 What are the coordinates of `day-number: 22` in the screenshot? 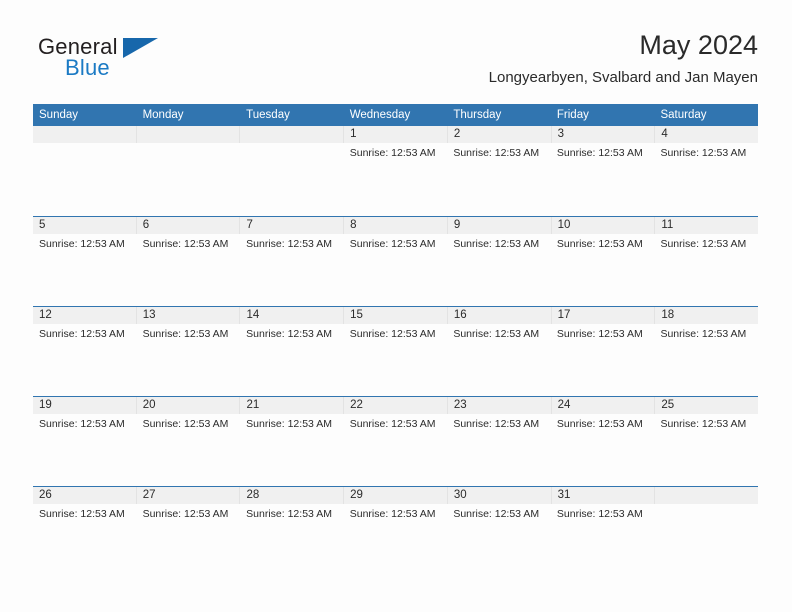 It's located at (395, 405).